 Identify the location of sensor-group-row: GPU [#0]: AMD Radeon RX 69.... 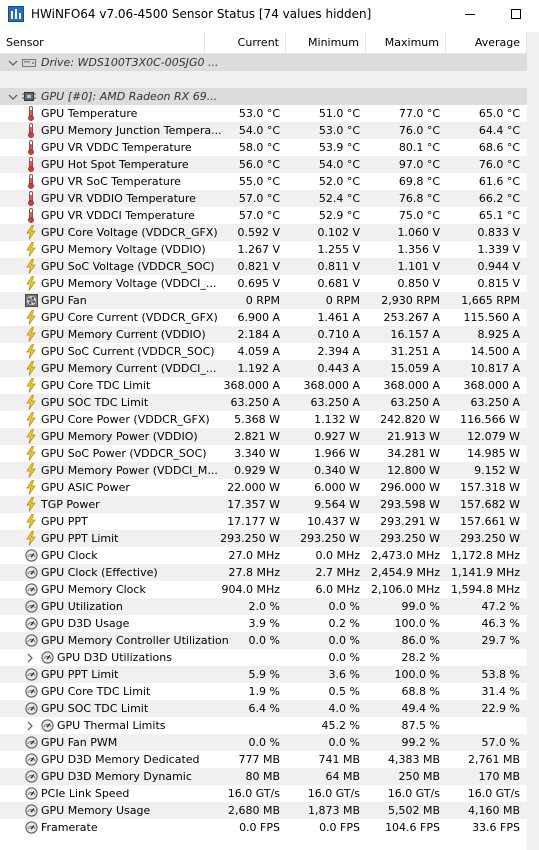
(263, 96).